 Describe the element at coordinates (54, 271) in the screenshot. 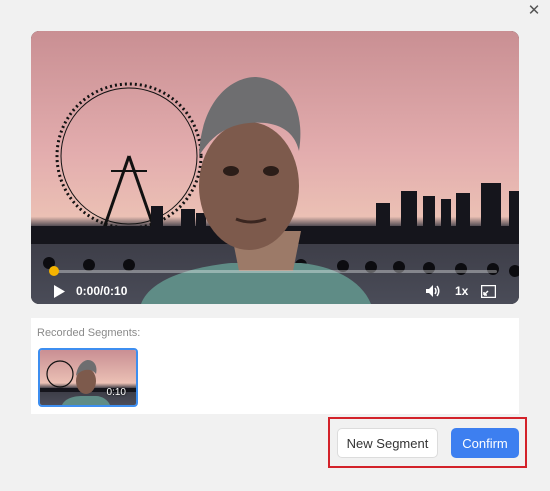

I see `progress-knob` at that location.